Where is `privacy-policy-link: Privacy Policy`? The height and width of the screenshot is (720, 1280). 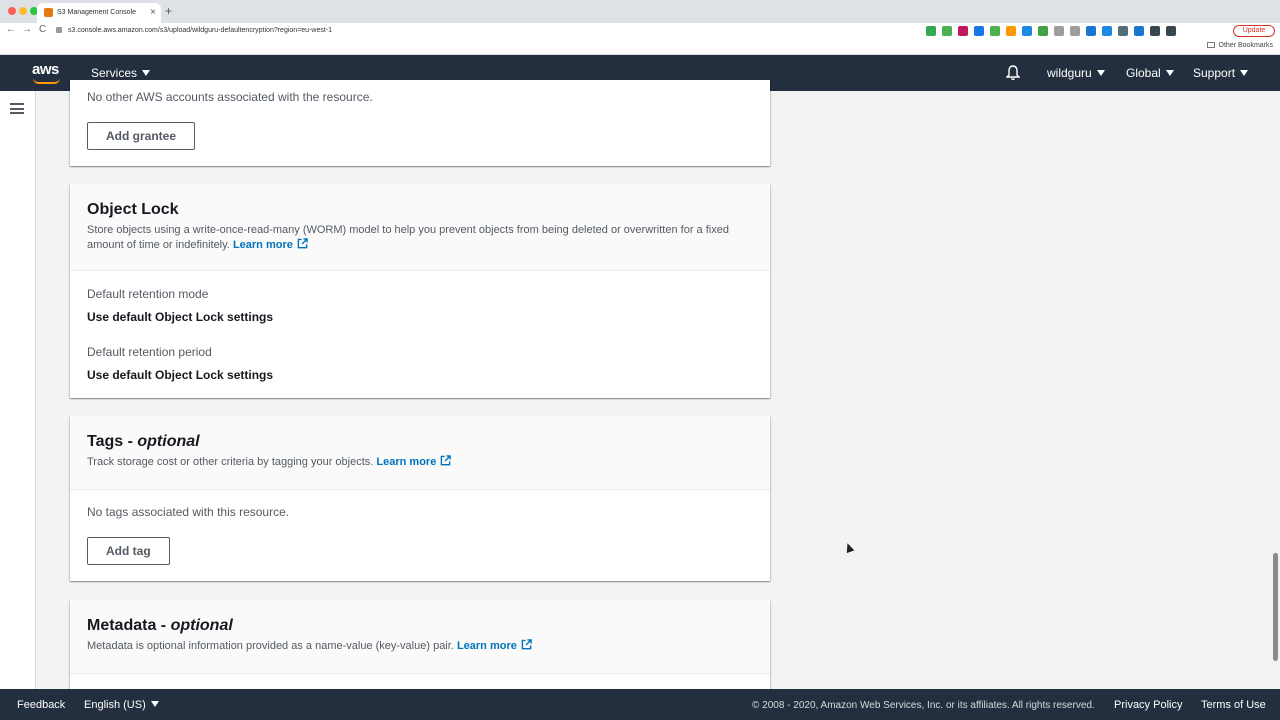 privacy-policy-link: Privacy Policy is located at coordinates (1148, 705).